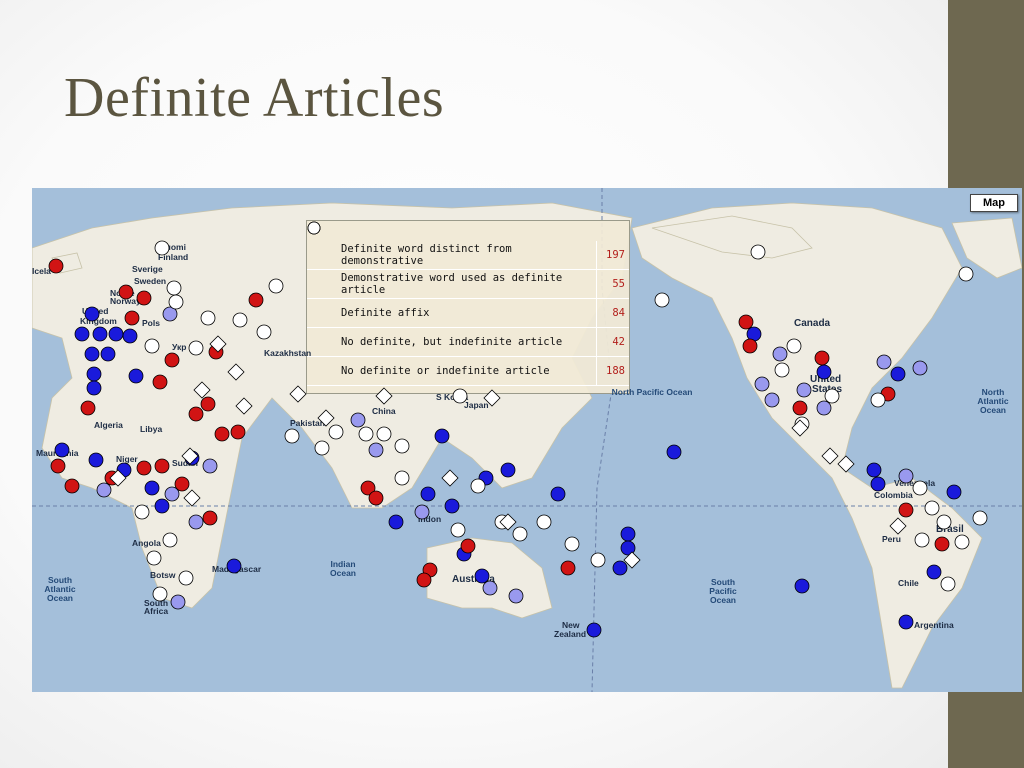 This screenshot has width=1024, height=768. What do you see at coordinates (343, 568) in the screenshot?
I see `ocean-label: Indian Ocean` at bounding box center [343, 568].